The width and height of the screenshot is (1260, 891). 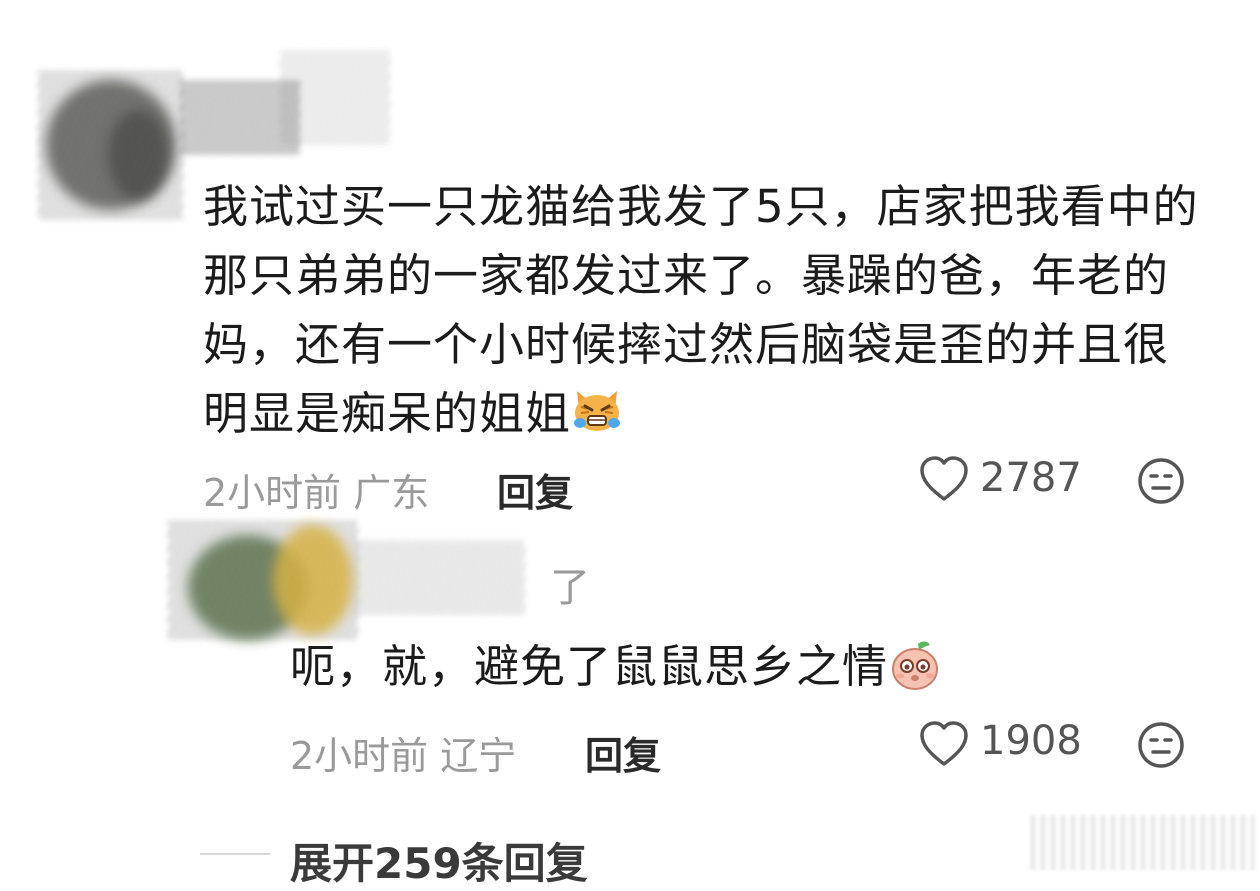 I want to click on reply-reply-button: 回复, so click(x=623, y=752).